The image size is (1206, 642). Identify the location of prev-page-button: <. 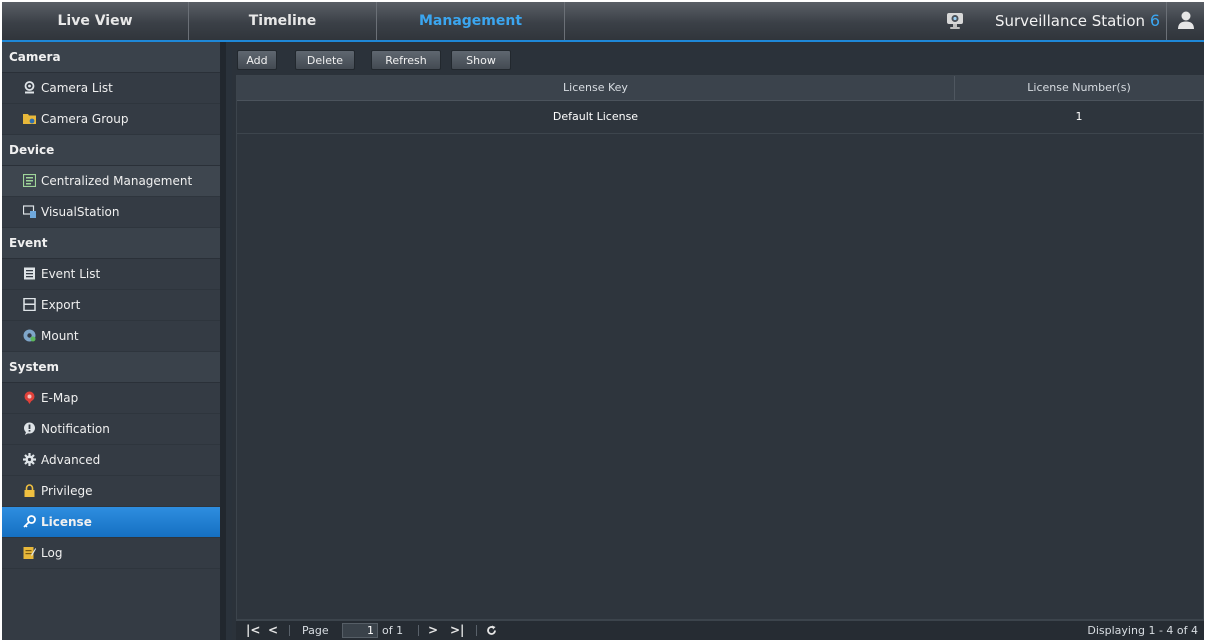
(273, 630).